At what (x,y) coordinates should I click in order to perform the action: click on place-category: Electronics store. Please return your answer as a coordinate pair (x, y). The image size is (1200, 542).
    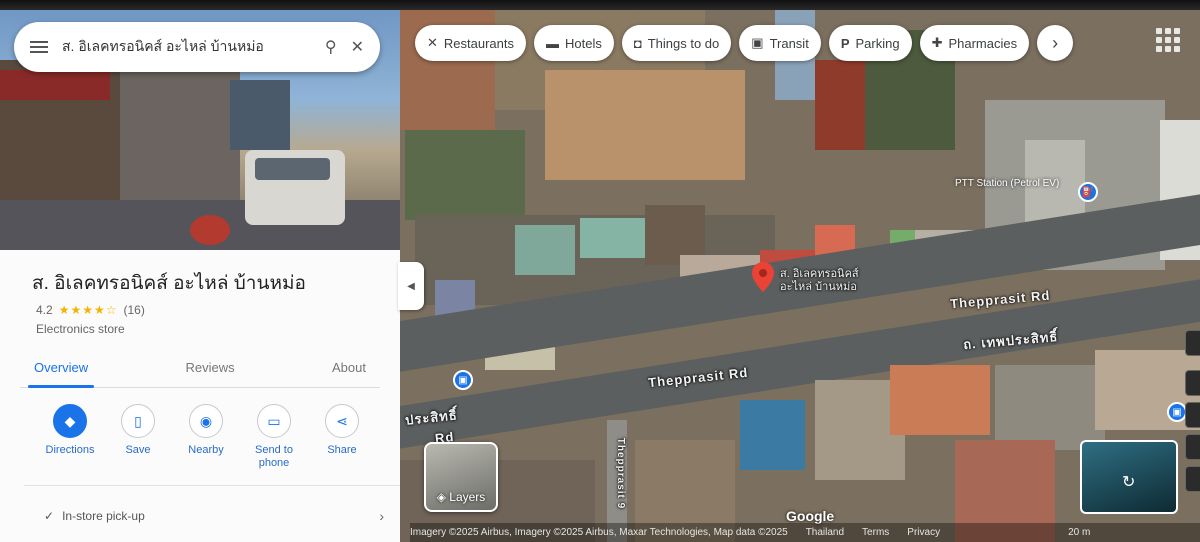
    Looking at the image, I should click on (80, 329).